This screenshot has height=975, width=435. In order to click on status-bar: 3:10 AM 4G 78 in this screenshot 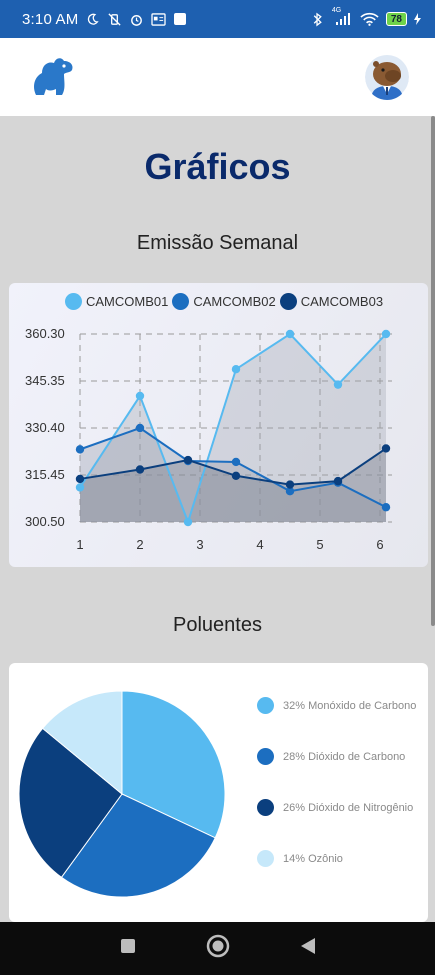, I will do `click(217, 19)`.